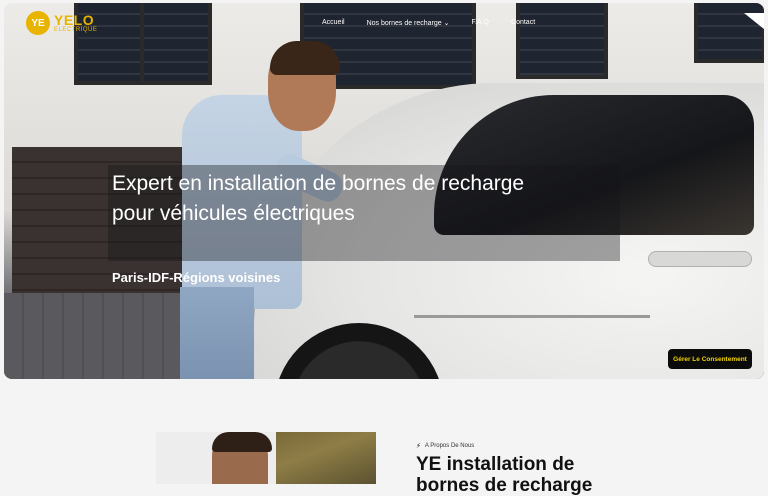  What do you see at coordinates (504, 475) in the screenshot?
I see `about-title: YE installation de bornes de recharge` at bounding box center [504, 475].